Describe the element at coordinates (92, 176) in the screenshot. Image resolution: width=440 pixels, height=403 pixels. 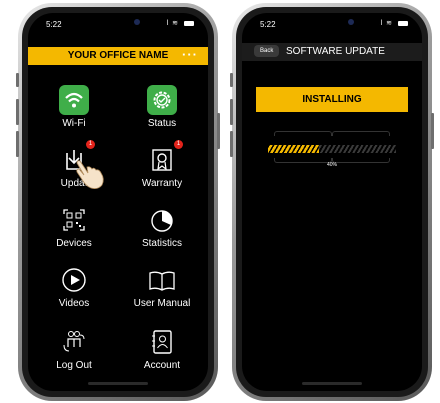
I see `tap-hand-icon` at that location.